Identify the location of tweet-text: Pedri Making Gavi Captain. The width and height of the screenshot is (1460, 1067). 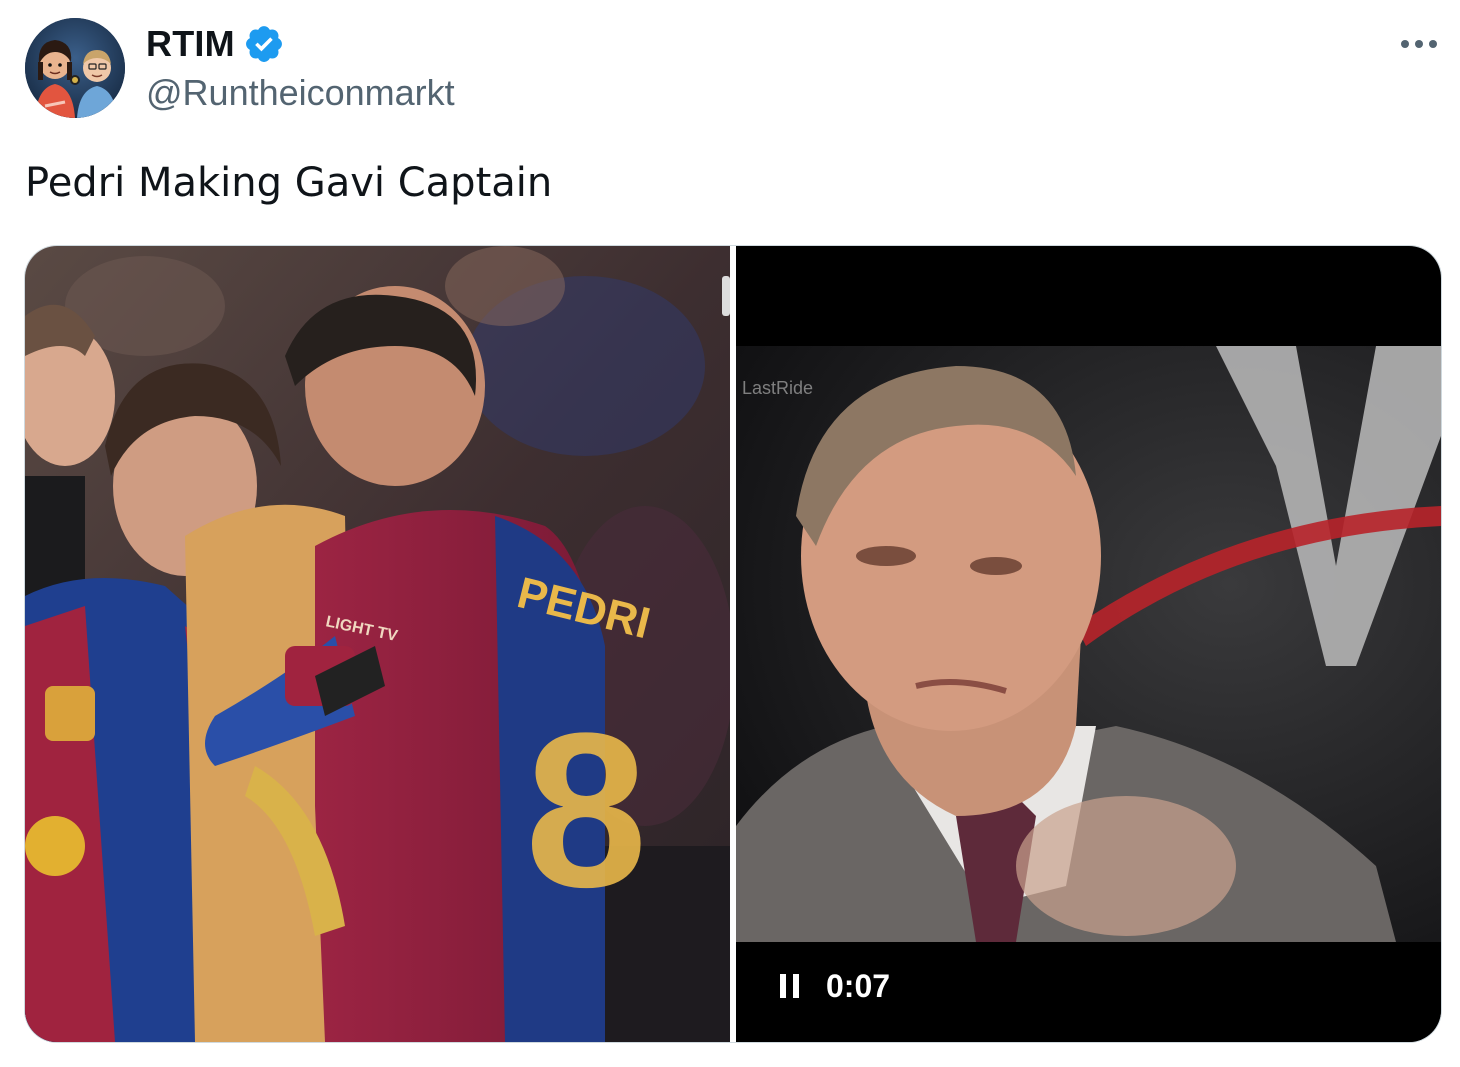
(289, 183).